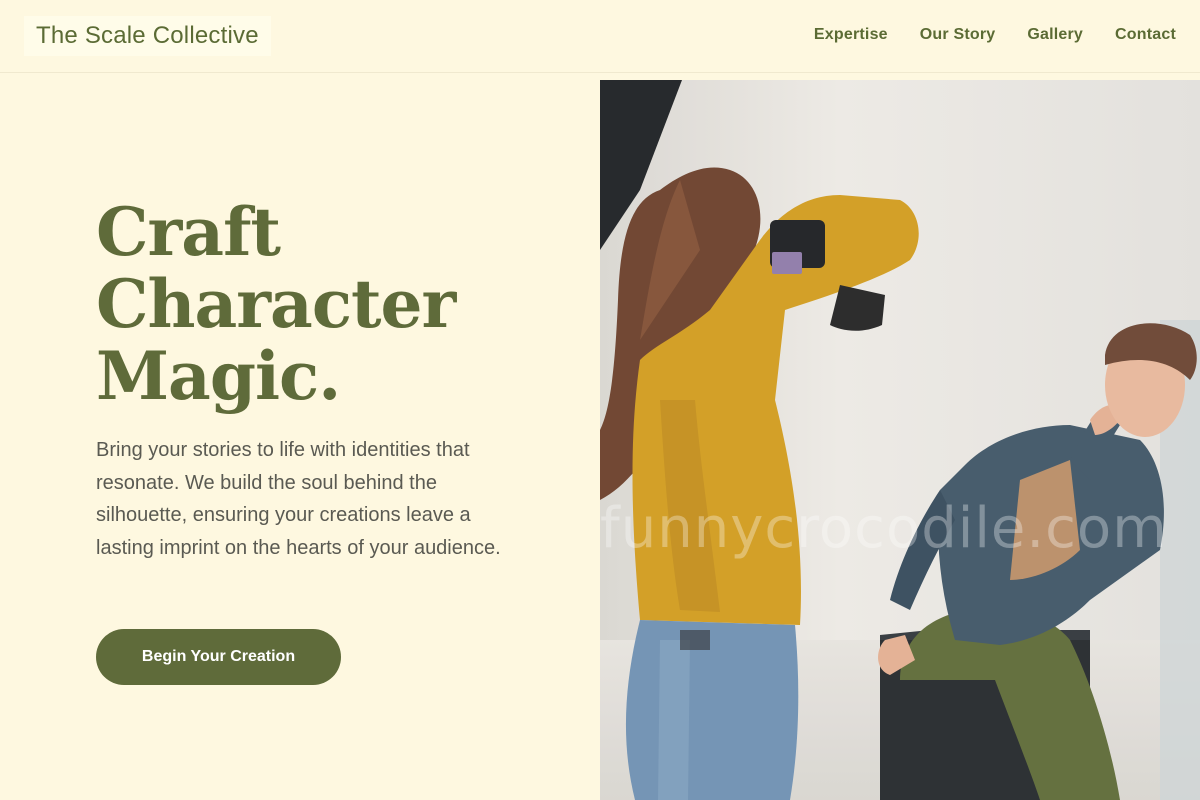  I want to click on nav-link-our-story: Our Story, so click(958, 35).